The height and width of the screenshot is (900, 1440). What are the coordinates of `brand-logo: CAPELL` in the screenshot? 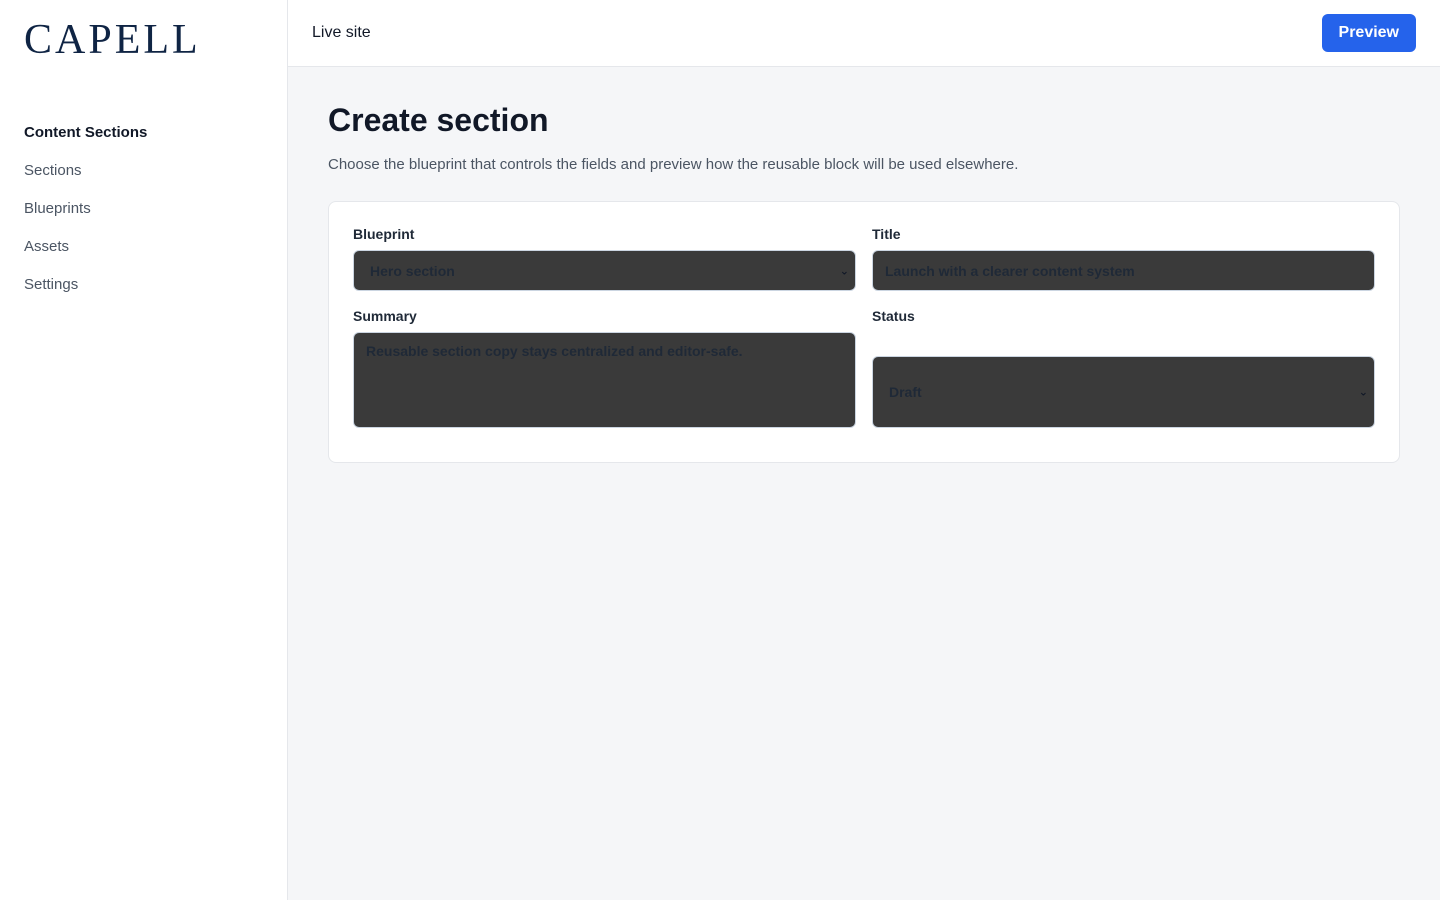 It's located at (112, 40).